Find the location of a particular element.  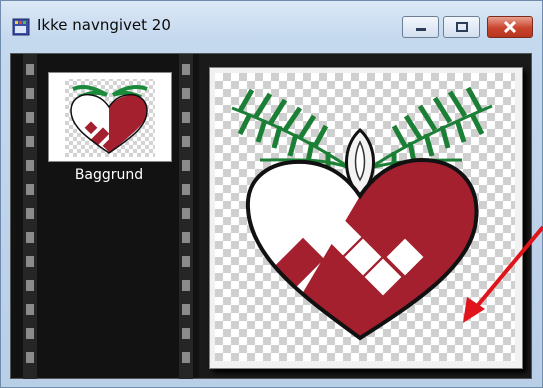

minimize-icon is located at coordinates (420, 27).